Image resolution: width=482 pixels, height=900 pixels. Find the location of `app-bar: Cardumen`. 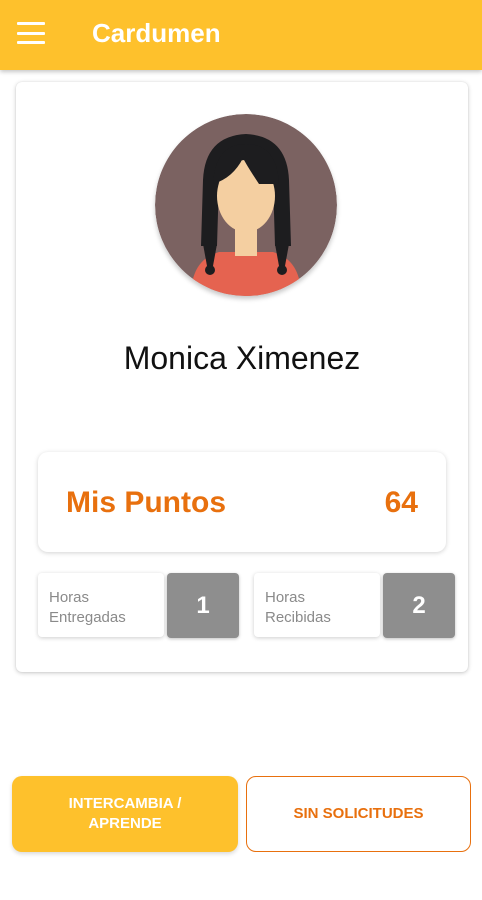

app-bar: Cardumen is located at coordinates (241, 35).